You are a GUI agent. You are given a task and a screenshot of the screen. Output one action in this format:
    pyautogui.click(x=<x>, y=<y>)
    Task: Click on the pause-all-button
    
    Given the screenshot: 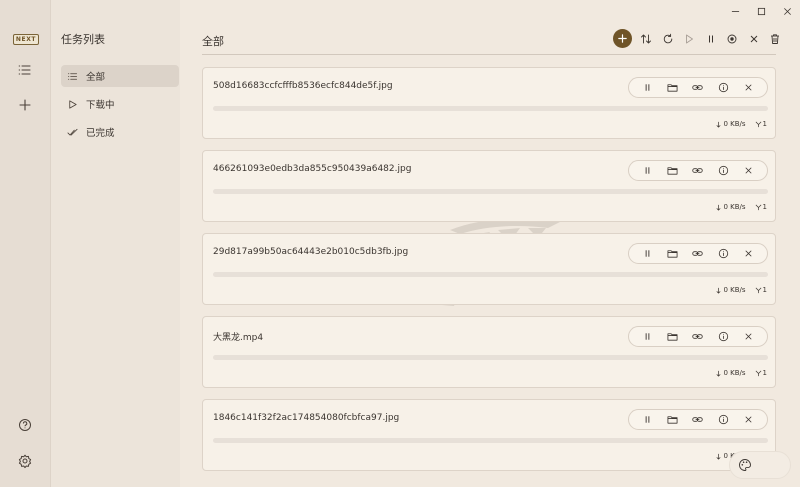 What is the action you would take?
    pyautogui.click(x=711, y=38)
    